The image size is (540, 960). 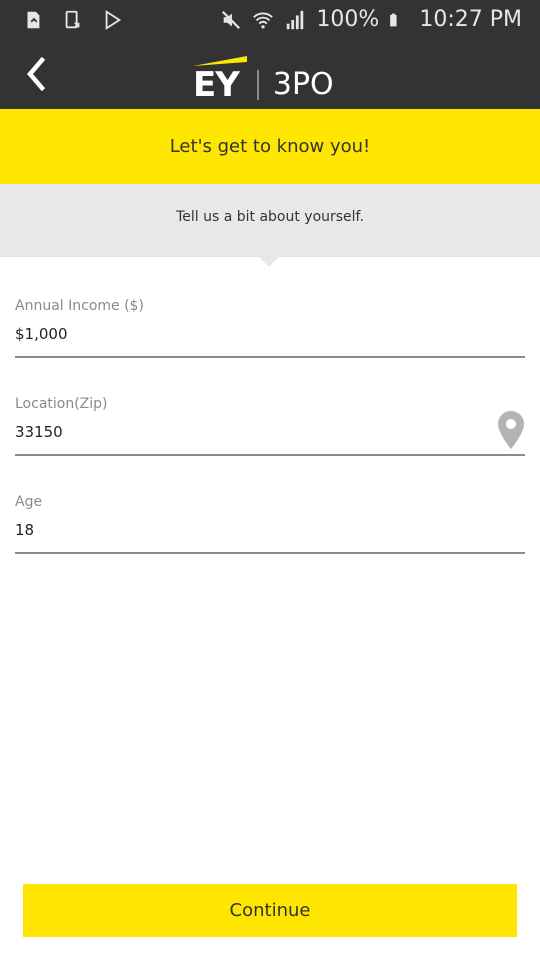 What do you see at coordinates (348, 19) in the screenshot?
I see `battery-percent: 100%` at bounding box center [348, 19].